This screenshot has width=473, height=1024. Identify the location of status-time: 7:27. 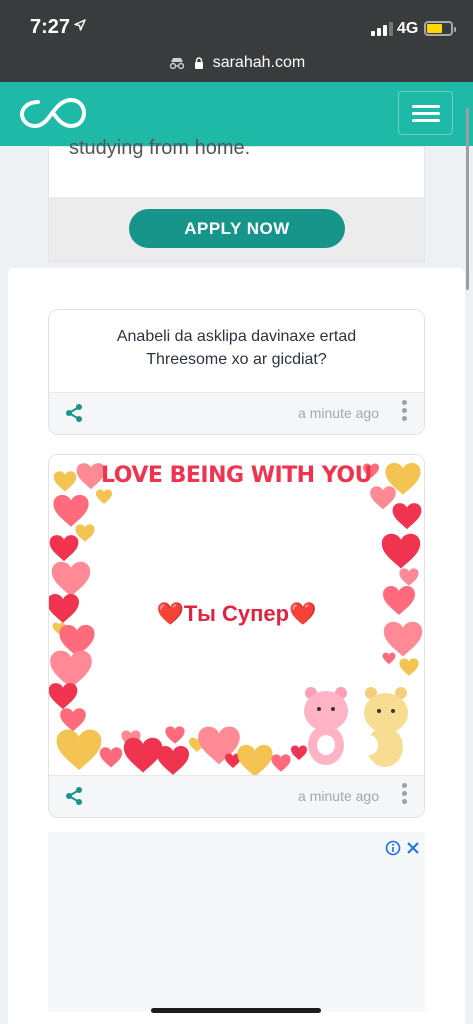
(50, 27).